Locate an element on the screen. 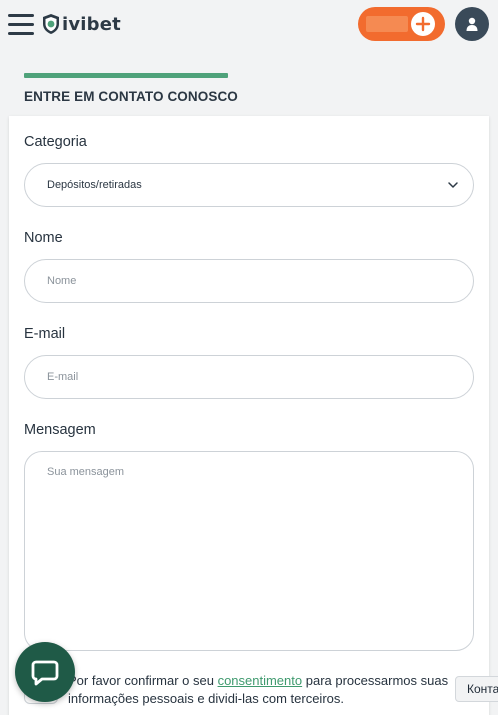 Image resolution: width=498 pixels, height=715 pixels. email-field-wrapper is located at coordinates (249, 377).